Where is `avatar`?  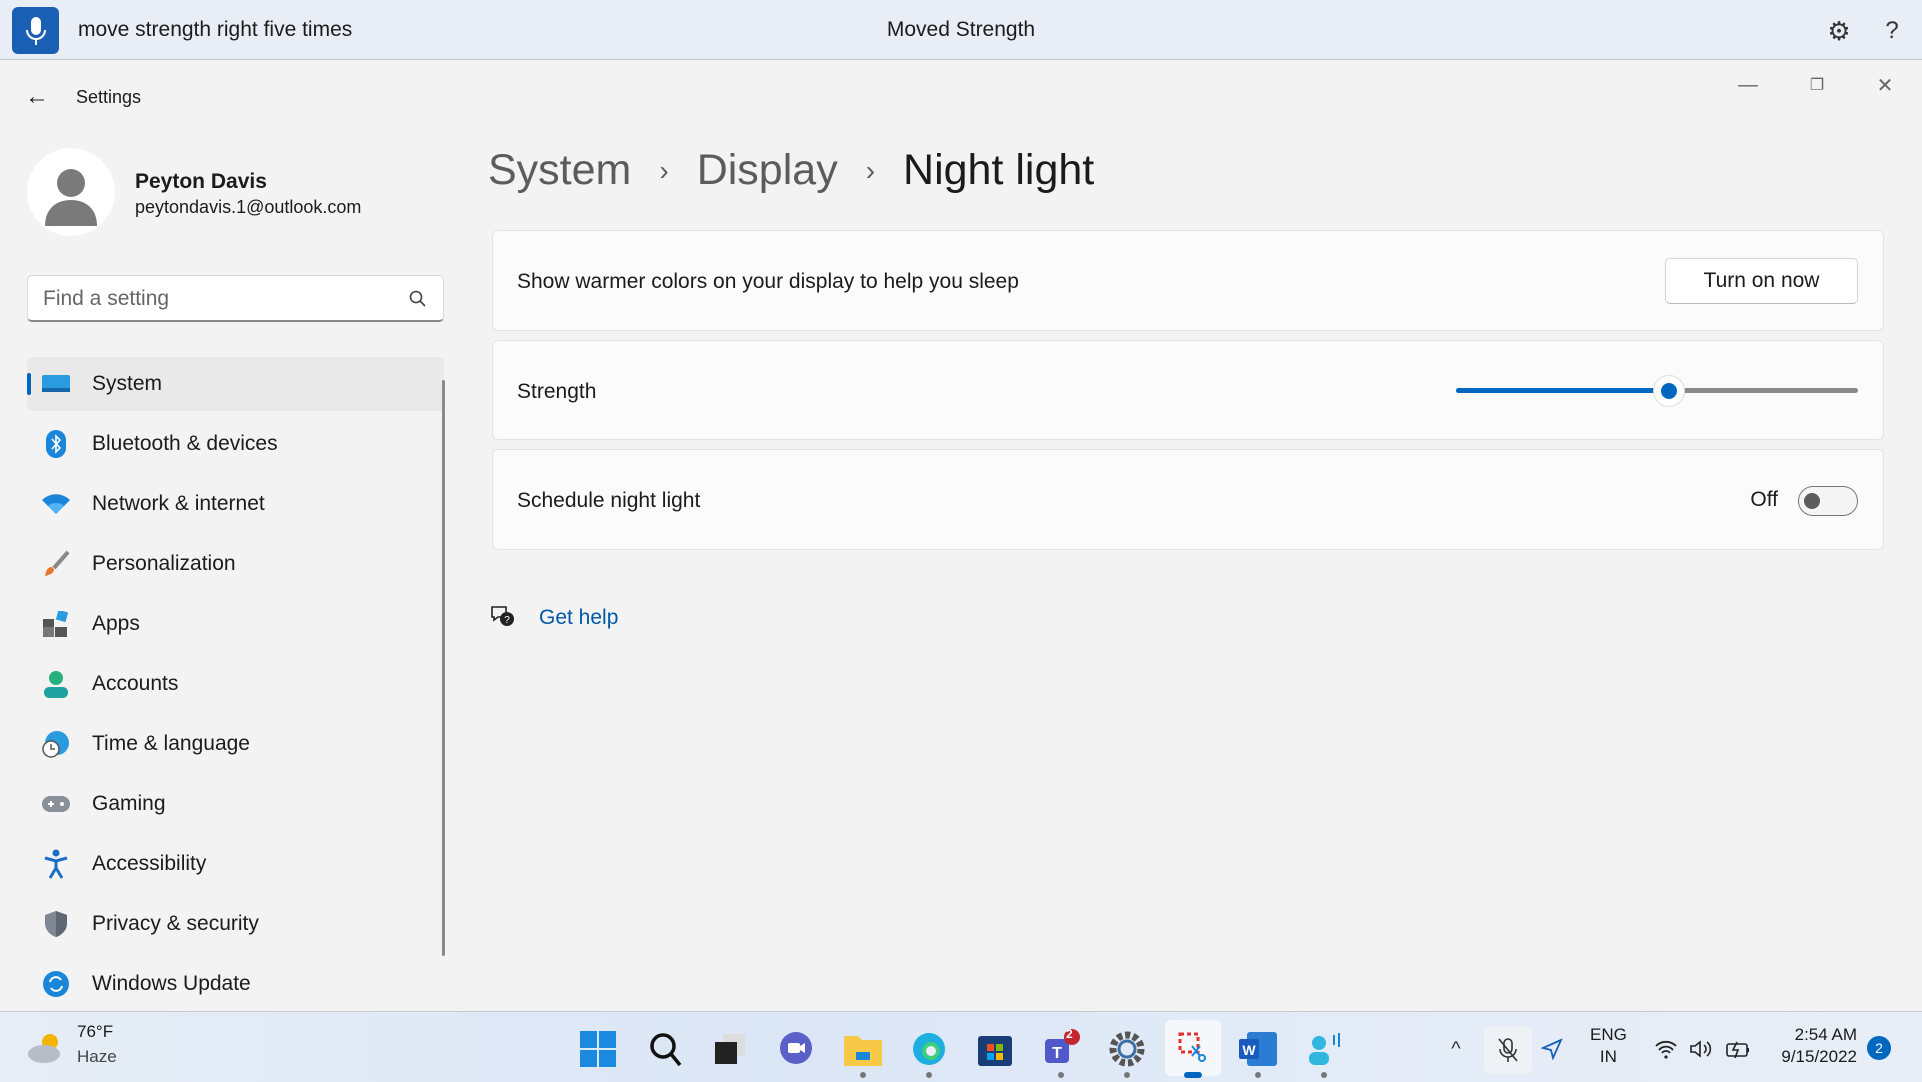
avatar is located at coordinates (71, 192).